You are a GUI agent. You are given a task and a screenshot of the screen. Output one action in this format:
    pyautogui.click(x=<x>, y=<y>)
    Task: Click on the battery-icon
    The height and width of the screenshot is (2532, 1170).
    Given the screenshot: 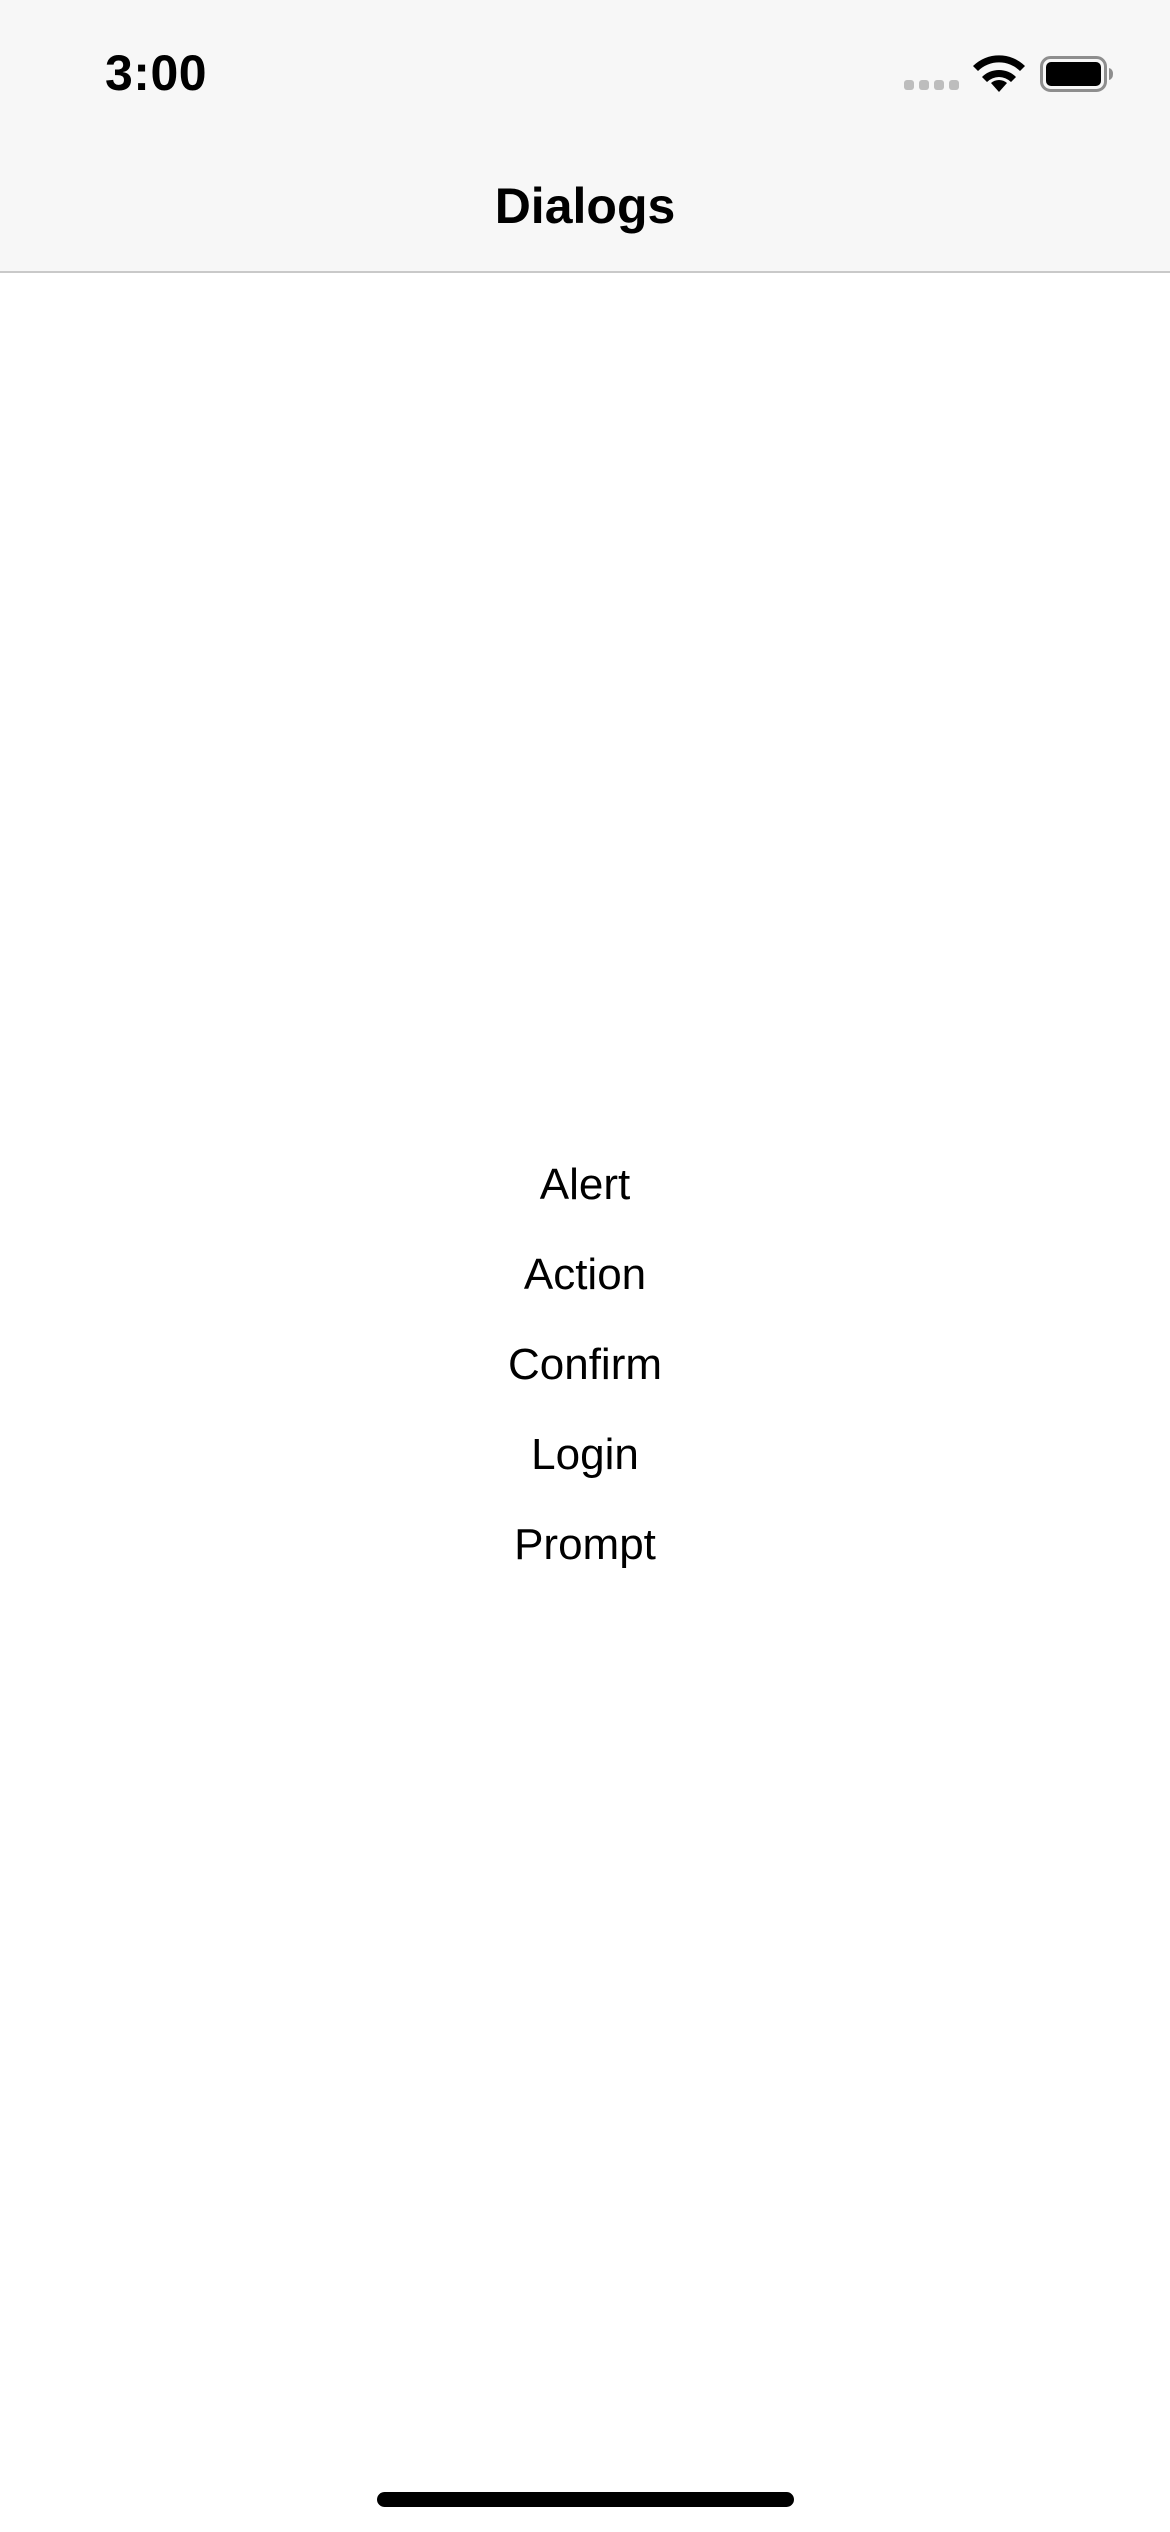 What is the action you would take?
    pyautogui.click(x=1076, y=74)
    